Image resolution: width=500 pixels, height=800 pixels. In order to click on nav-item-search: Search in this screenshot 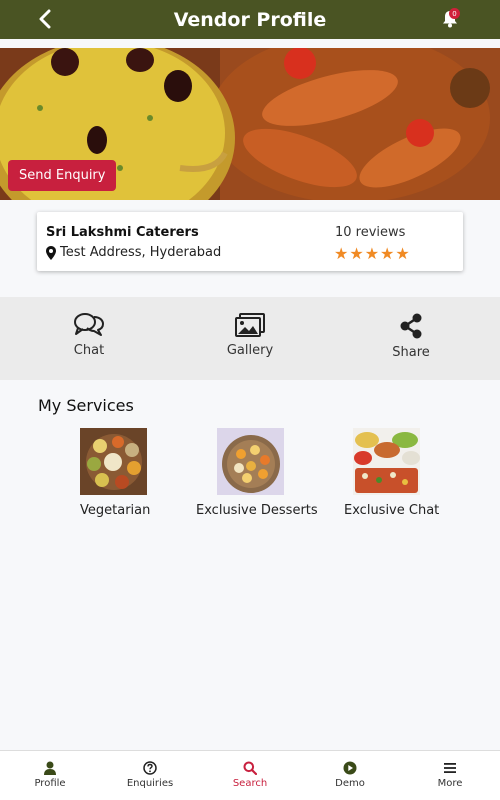, I will do `click(250, 775)`.